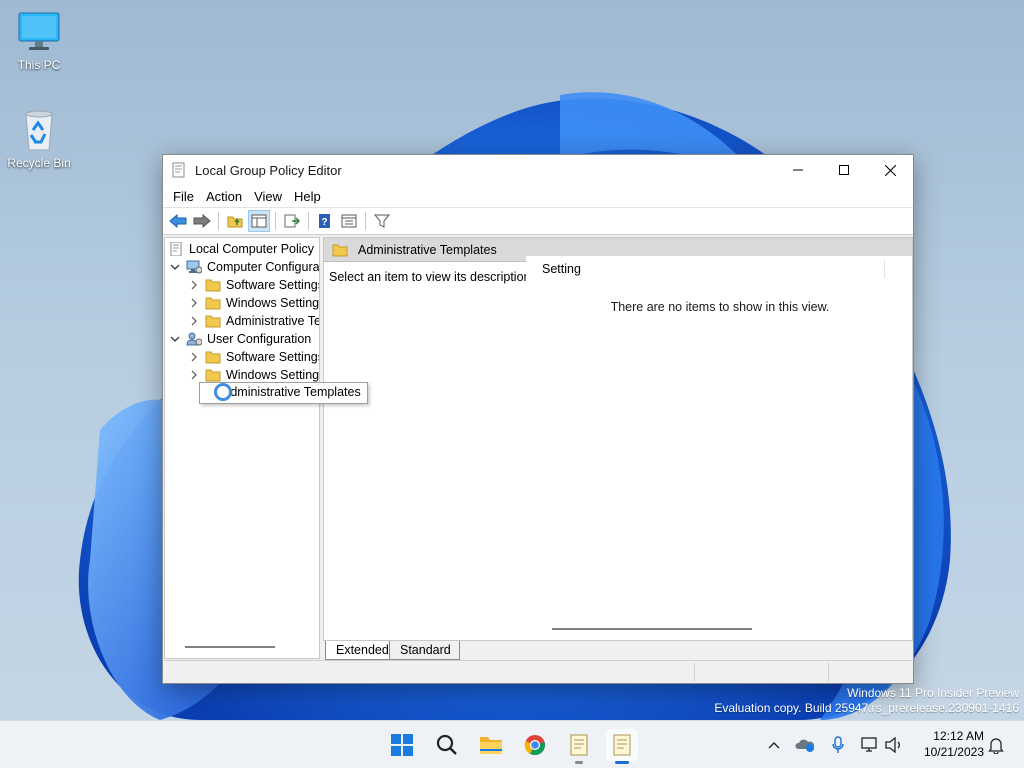  I want to click on start-button, so click(402, 745).